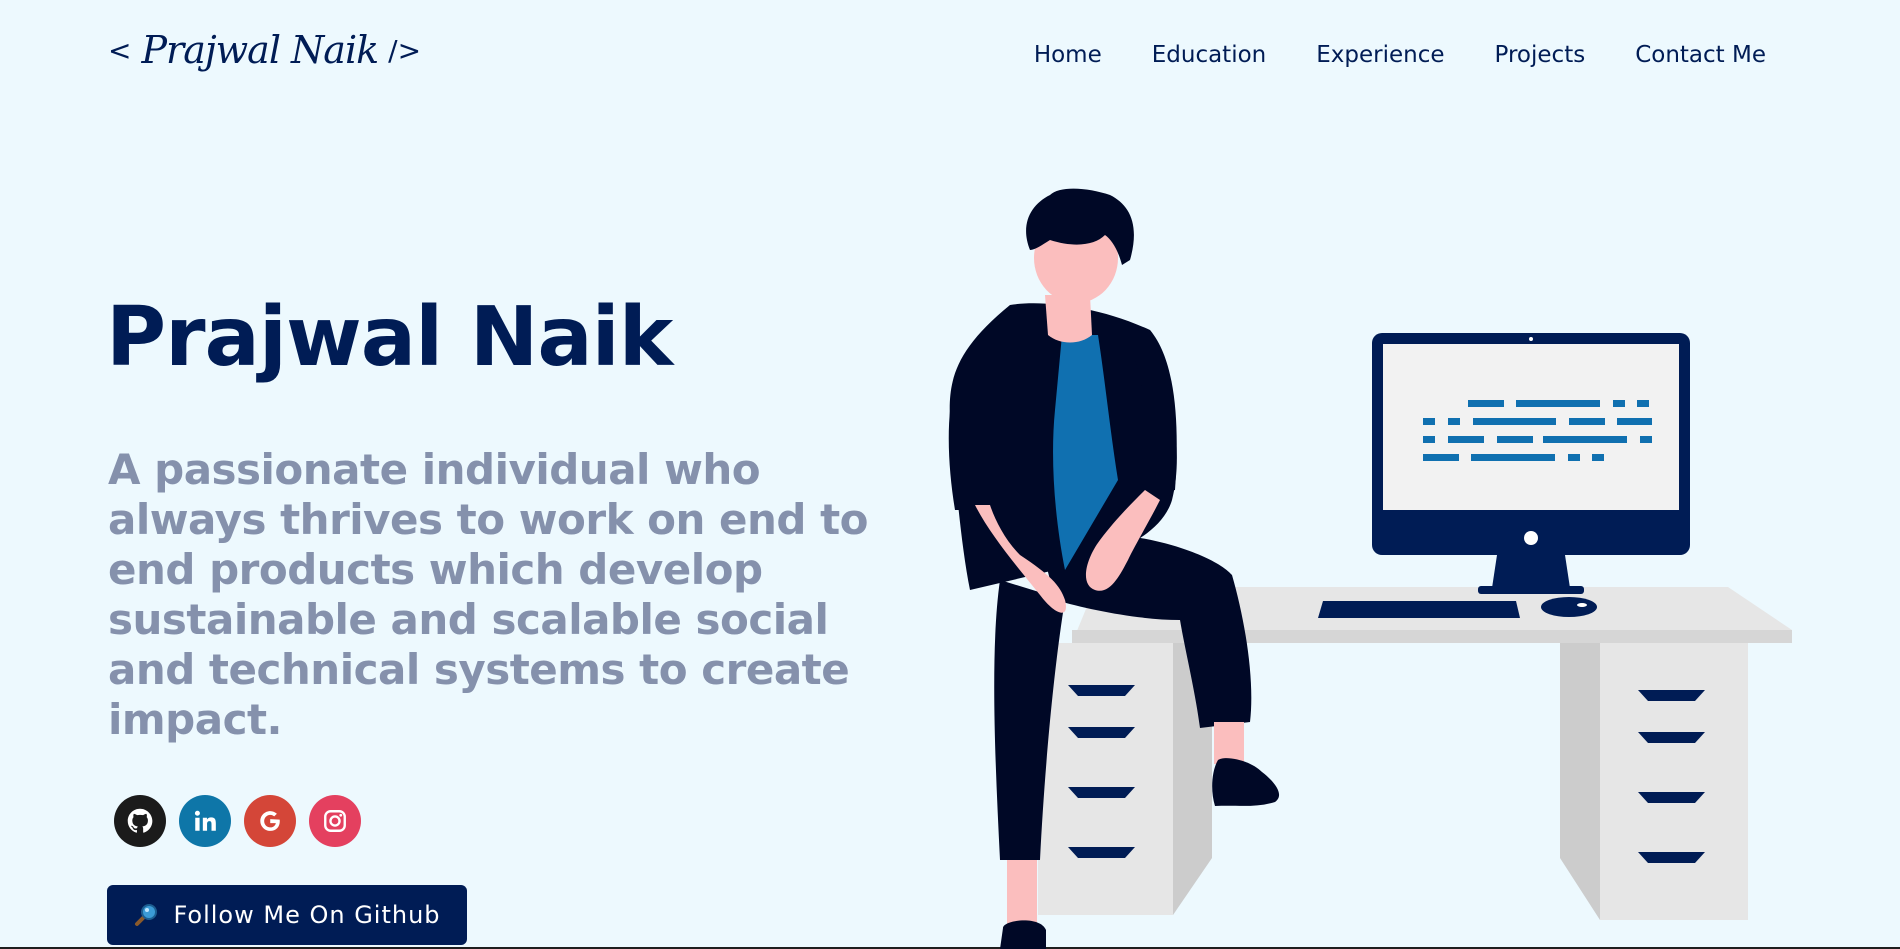  Describe the element at coordinates (1105, 779) in the screenshot. I see `desk-drawer-left` at that location.